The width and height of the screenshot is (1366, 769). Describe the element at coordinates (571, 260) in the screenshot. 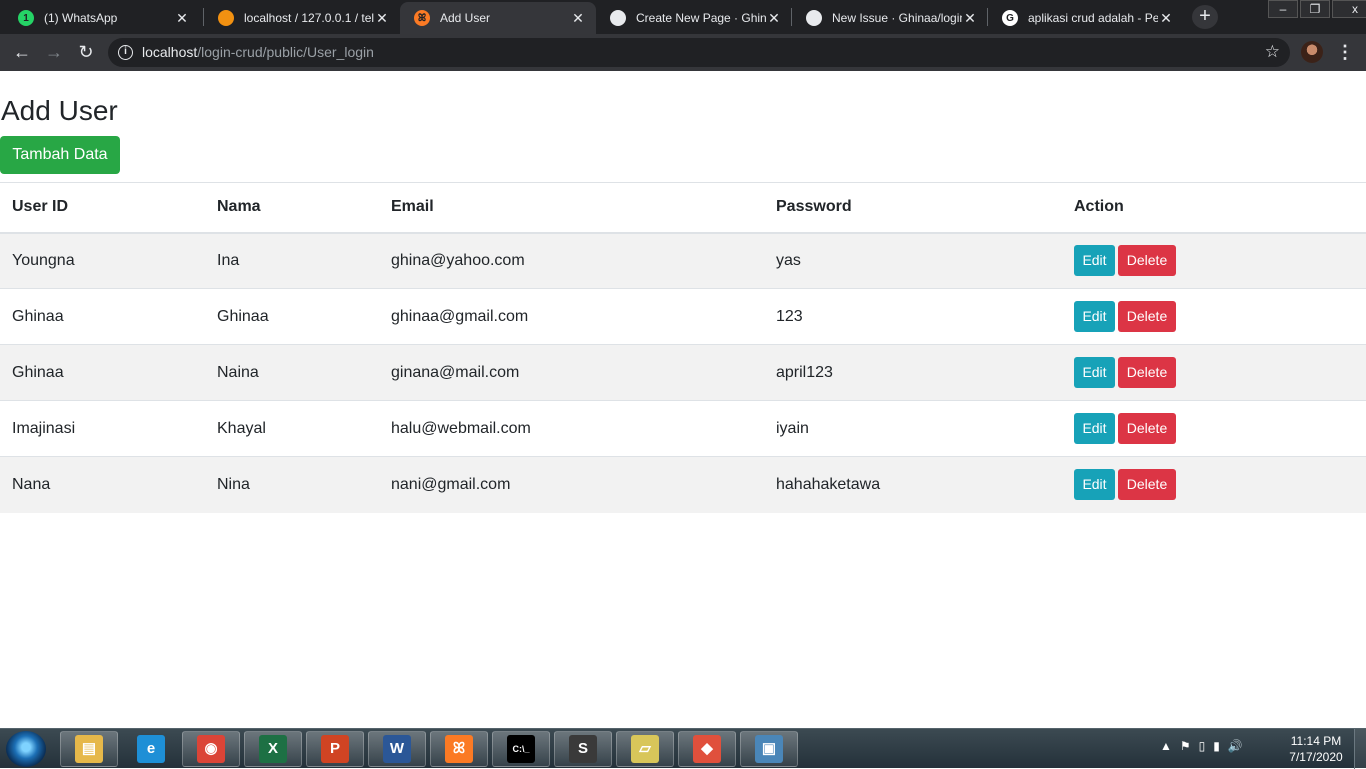

I see `cell-email: ghina@yahoo.com` at that location.